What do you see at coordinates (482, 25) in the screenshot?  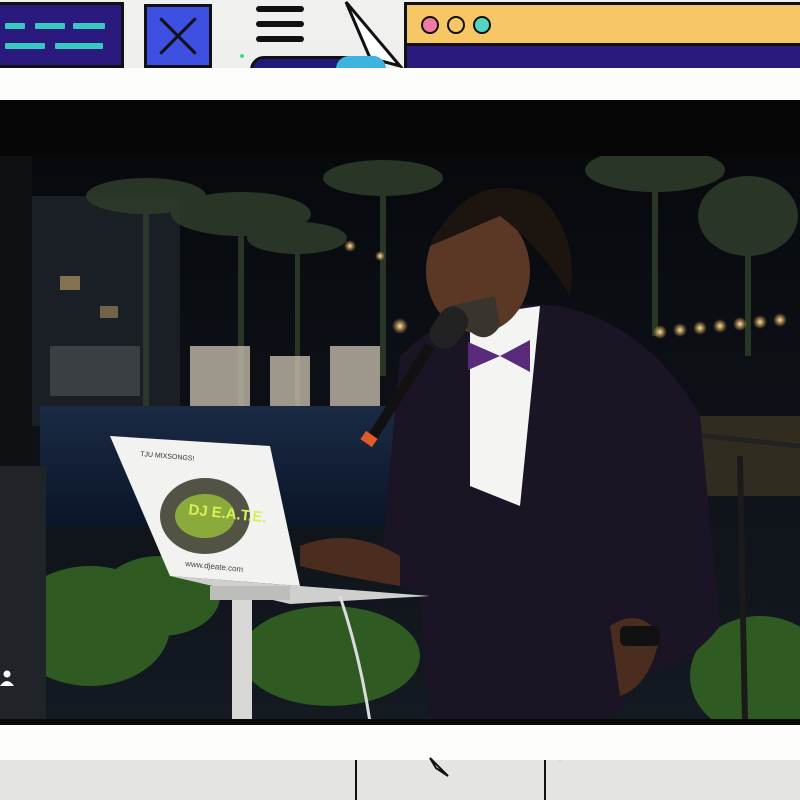 I see `browser-dot-mint` at bounding box center [482, 25].